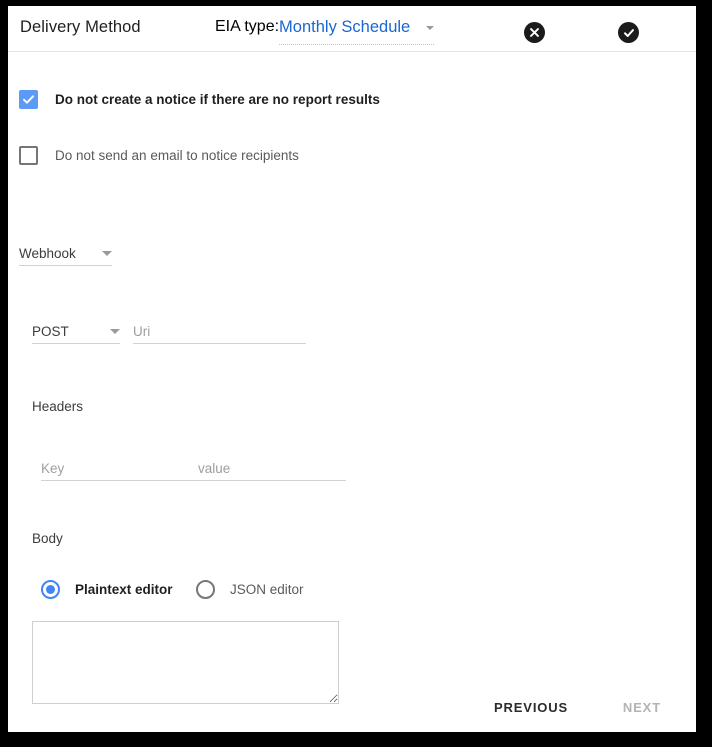 Image resolution: width=712 pixels, height=747 pixels. What do you see at coordinates (352, 709) in the screenshot?
I see `dialog-footer: PREVIOUS NEXT` at bounding box center [352, 709].